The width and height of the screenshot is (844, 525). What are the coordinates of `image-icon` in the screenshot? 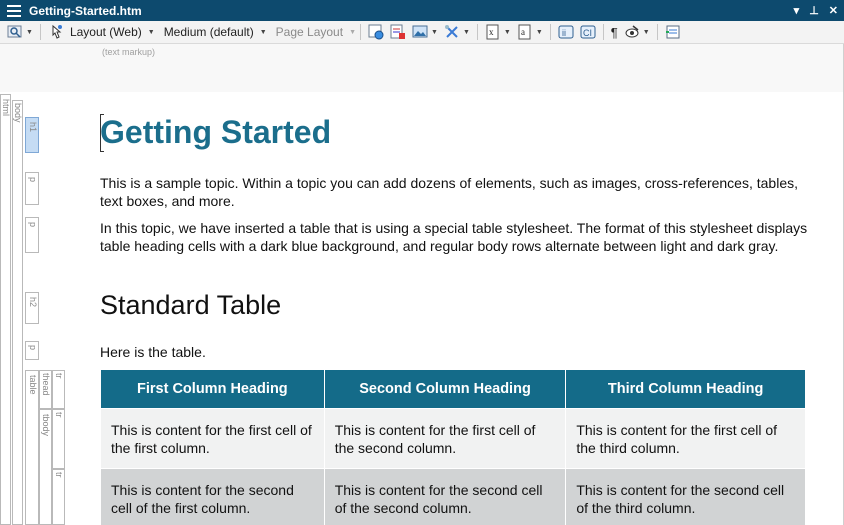 It's located at (420, 32).